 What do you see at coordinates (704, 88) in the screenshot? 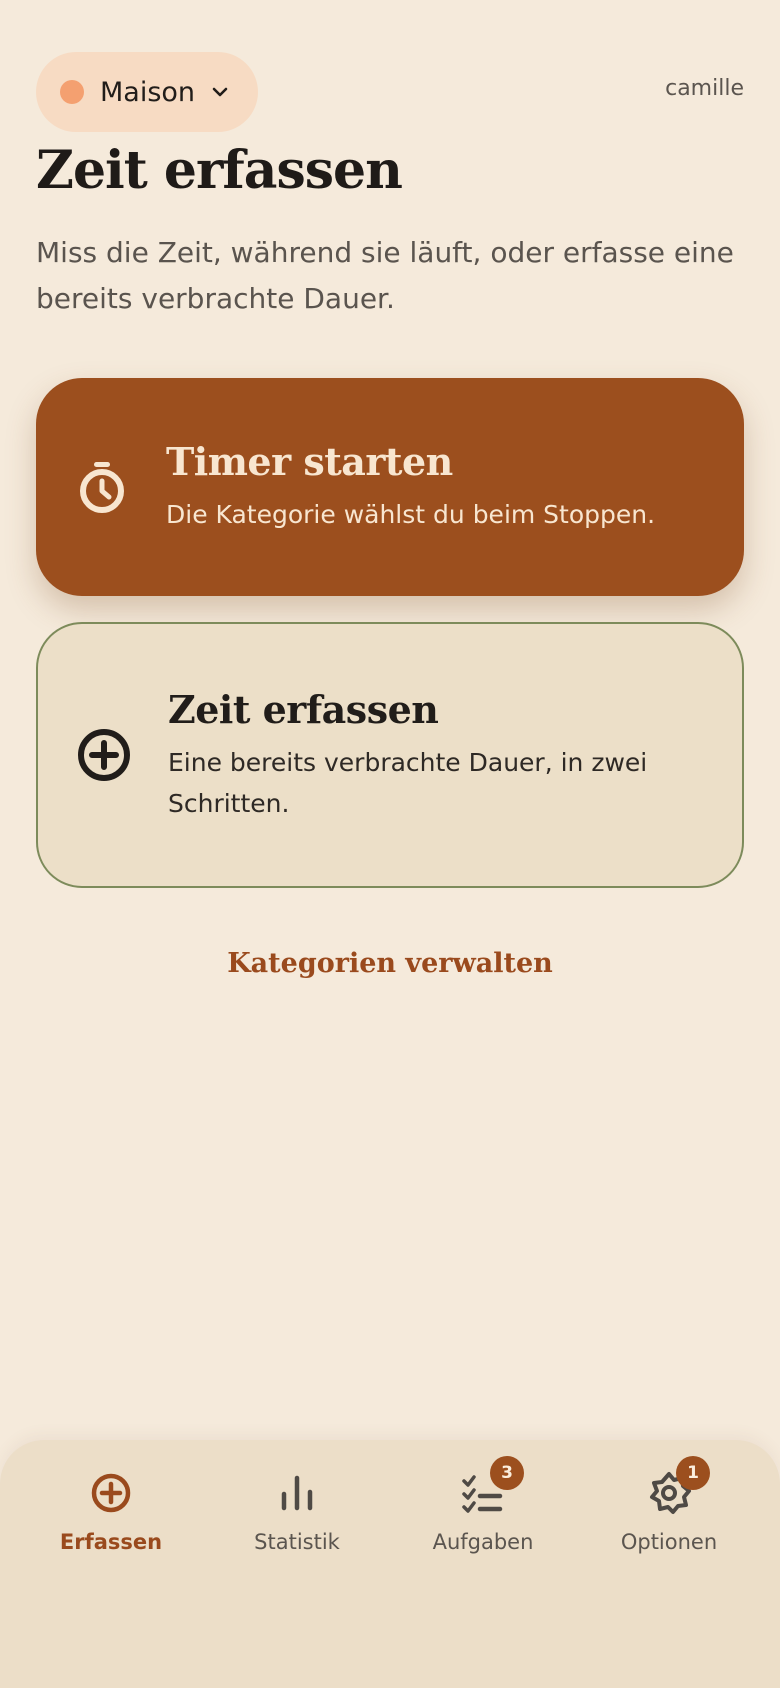
I see `username: camille` at bounding box center [704, 88].